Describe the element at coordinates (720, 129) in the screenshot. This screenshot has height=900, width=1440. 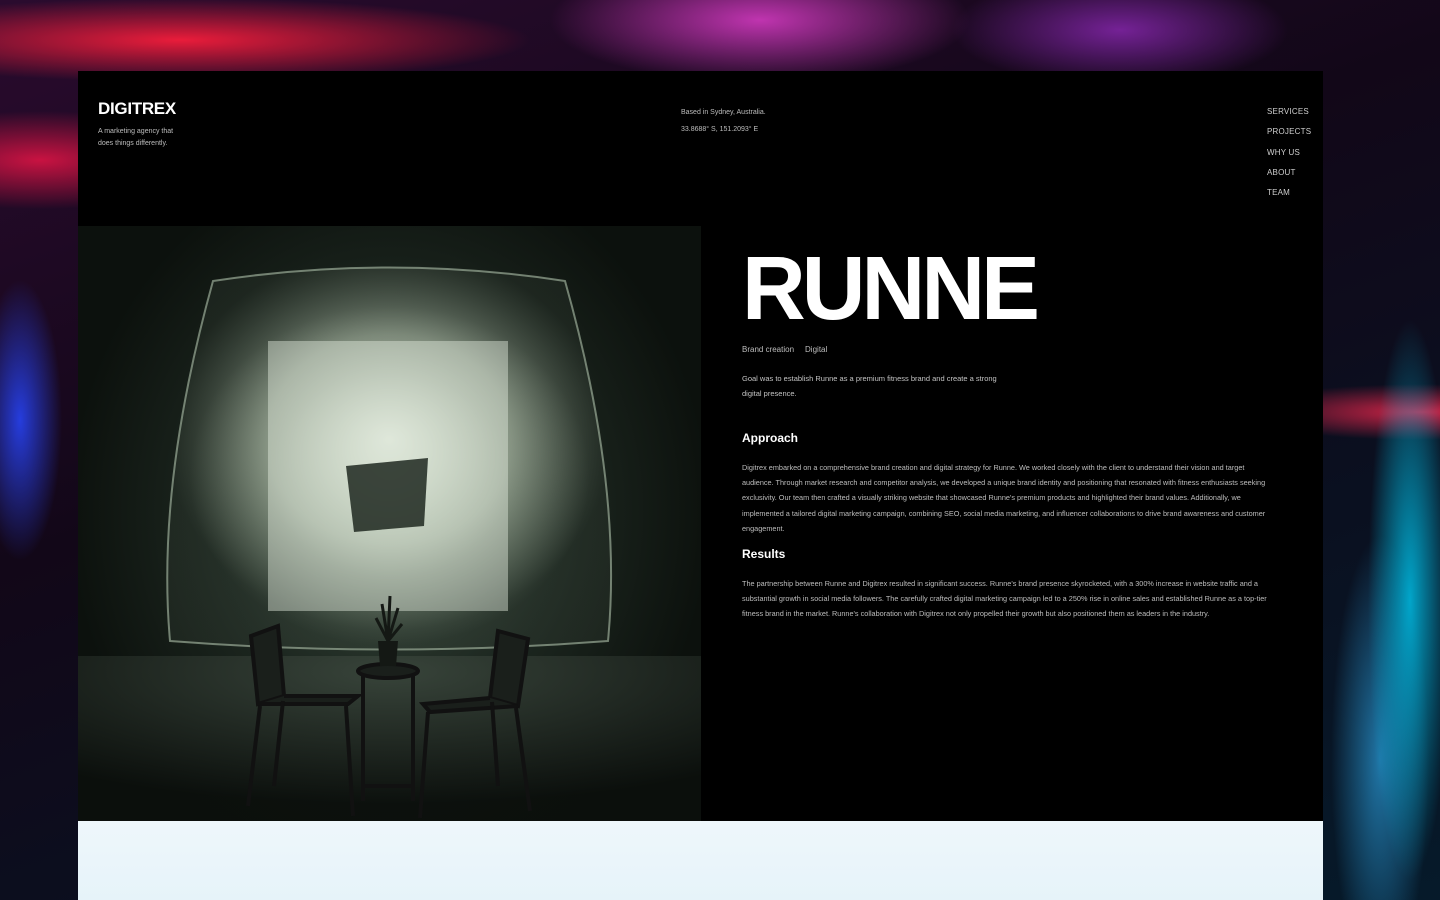
I see `location-coordinates: 33.8688° S, 151.2093° E` at that location.